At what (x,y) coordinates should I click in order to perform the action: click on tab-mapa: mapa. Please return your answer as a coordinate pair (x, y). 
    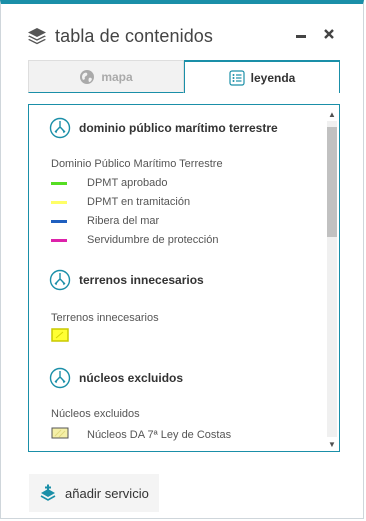
    Looking at the image, I should click on (106, 76).